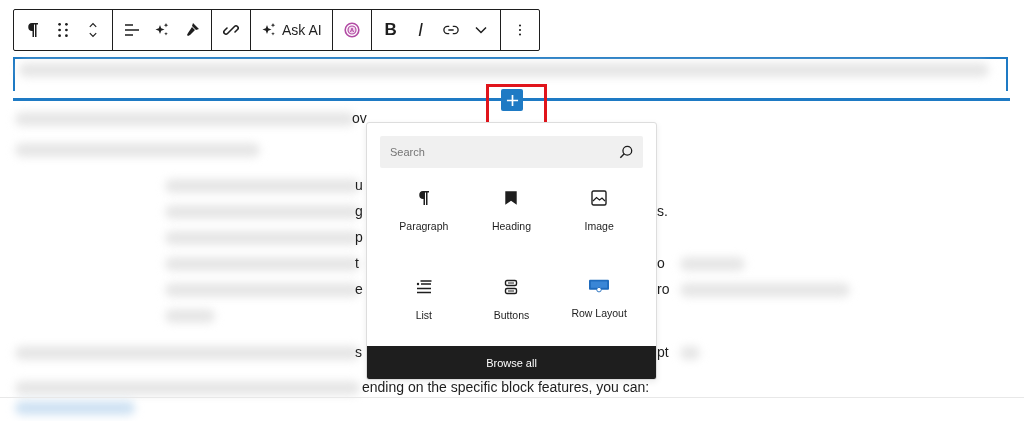  What do you see at coordinates (420, 30) in the screenshot?
I see `italic-button: I` at bounding box center [420, 30].